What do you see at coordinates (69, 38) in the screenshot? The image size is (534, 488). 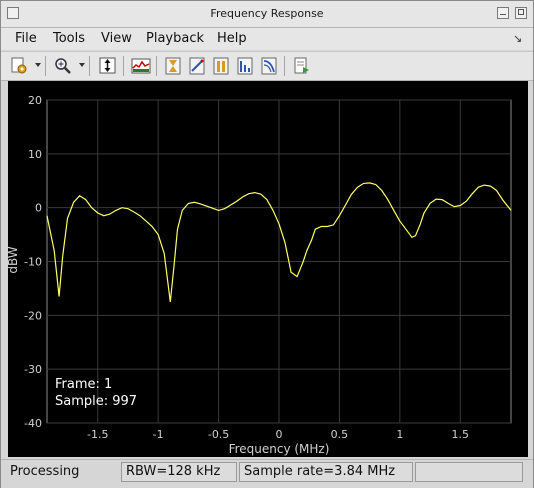 I see `menu-tools: Tools` at bounding box center [69, 38].